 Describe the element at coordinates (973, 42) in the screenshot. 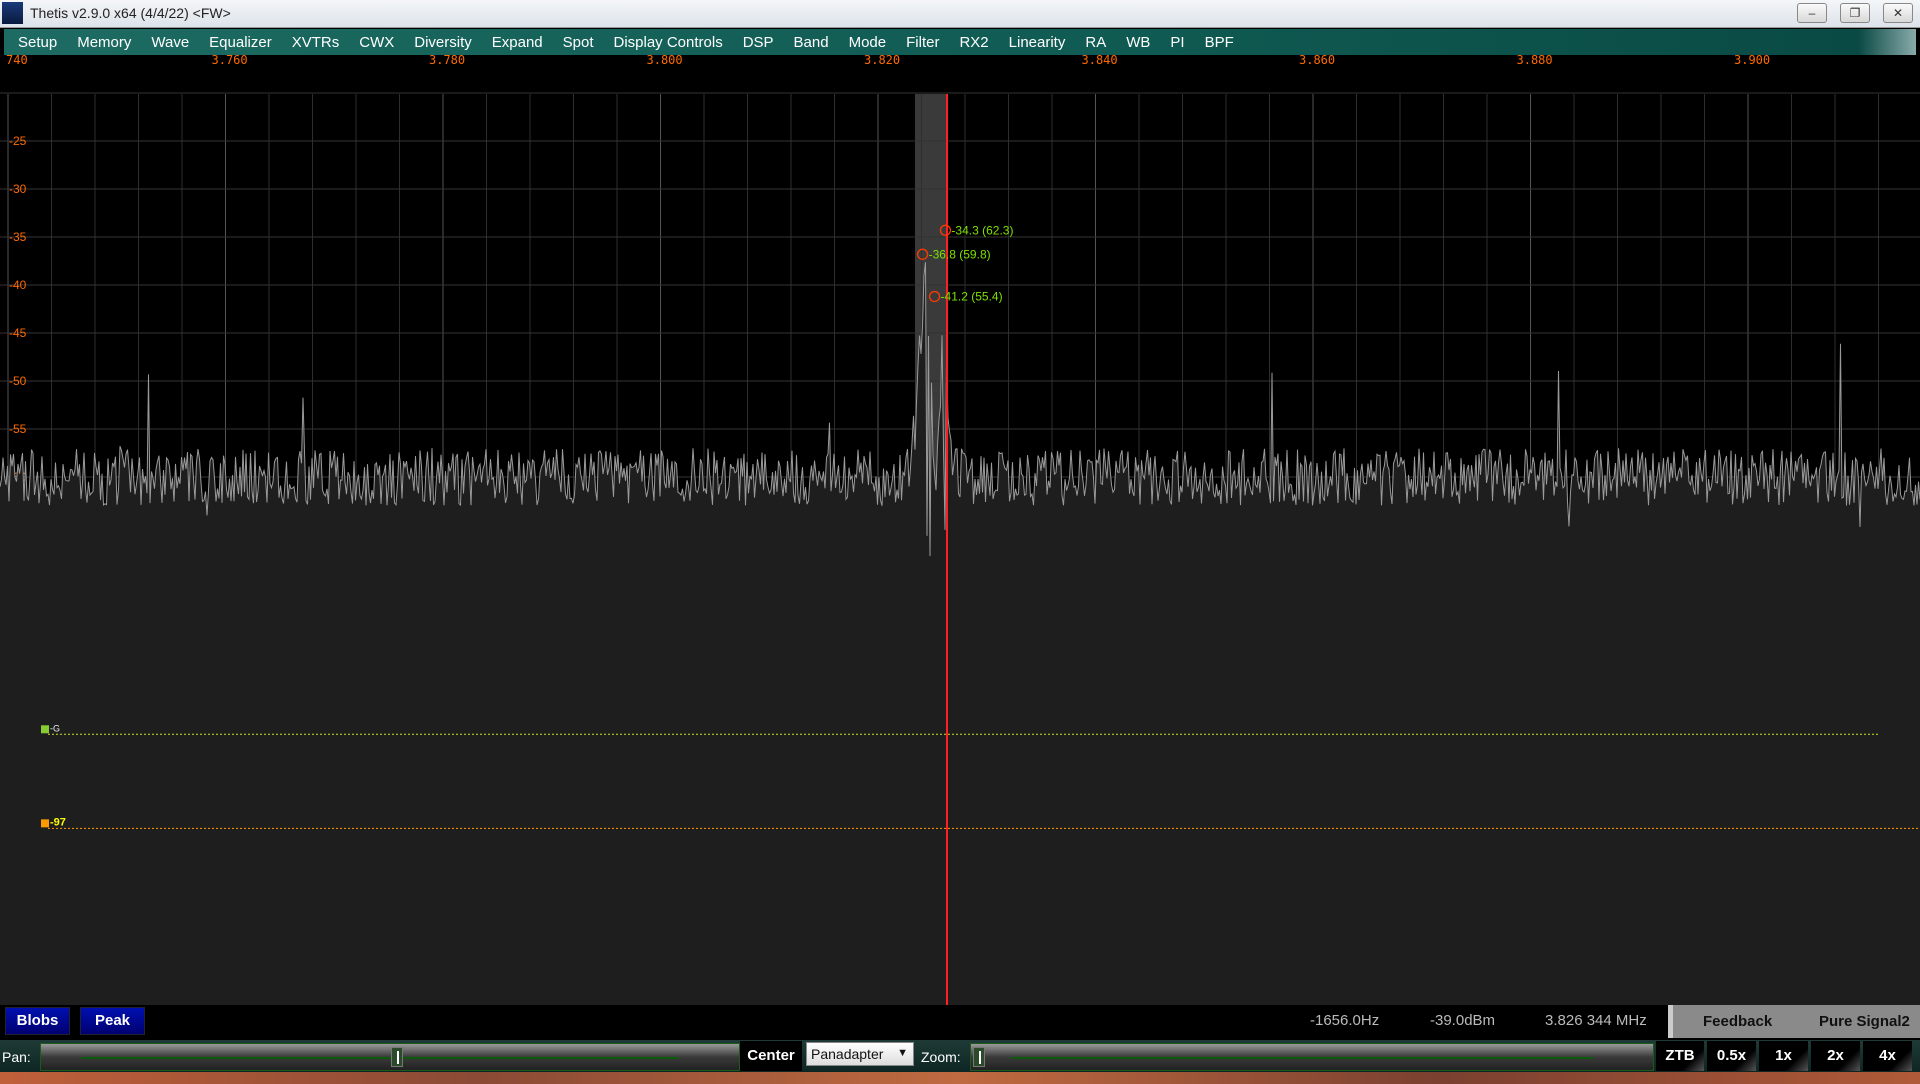

I see `menu-rx2: RX2` at that location.